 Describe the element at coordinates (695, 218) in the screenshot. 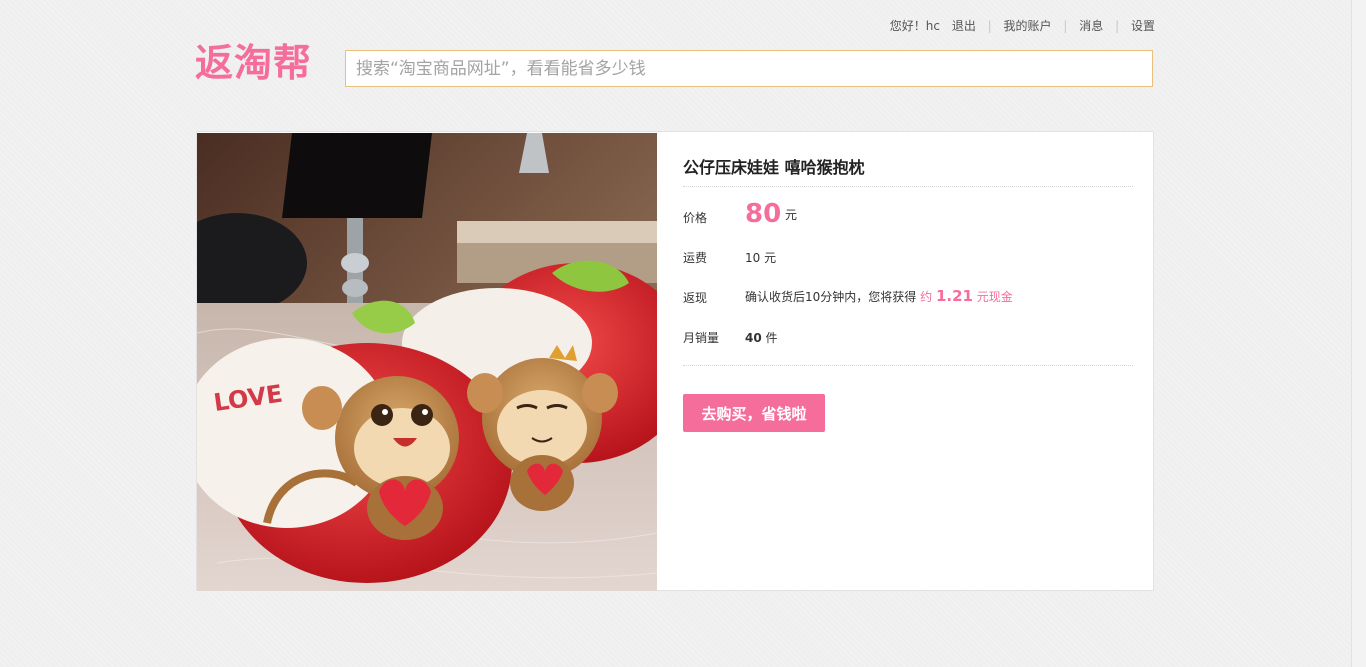

I see `price-label: 价格` at that location.